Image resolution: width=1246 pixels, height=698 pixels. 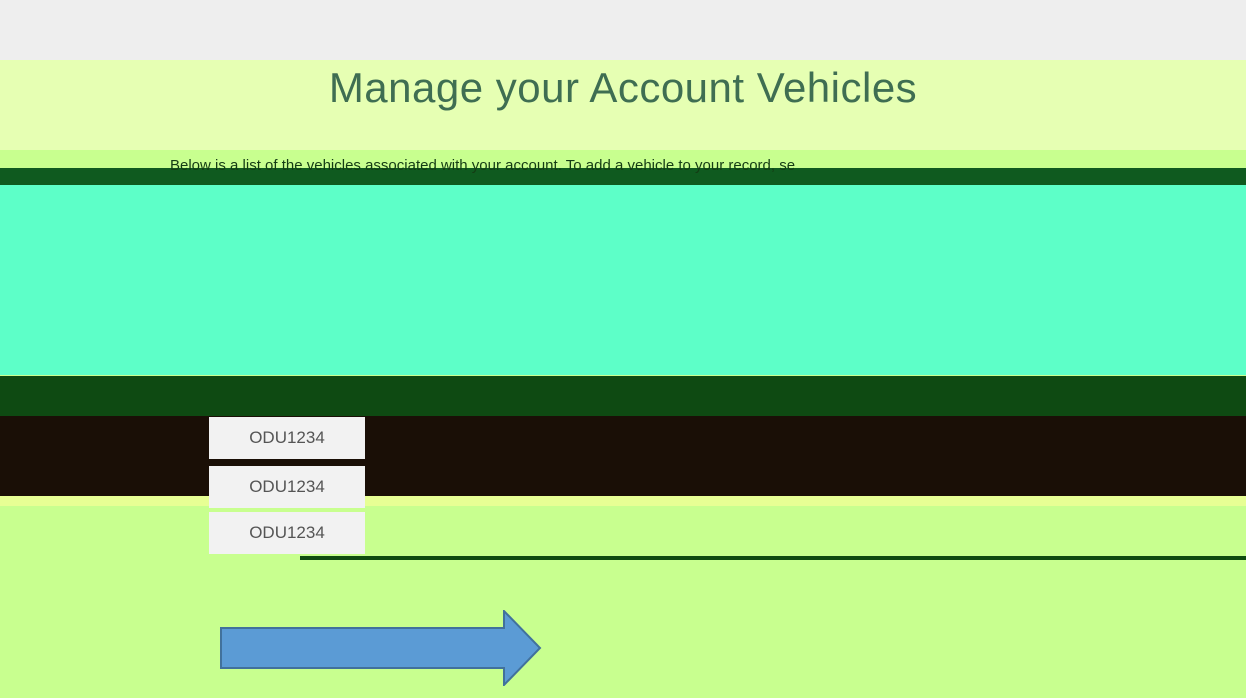 I want to click on vehicle-plate-1: ODU1234, so click(x=287, y=438).